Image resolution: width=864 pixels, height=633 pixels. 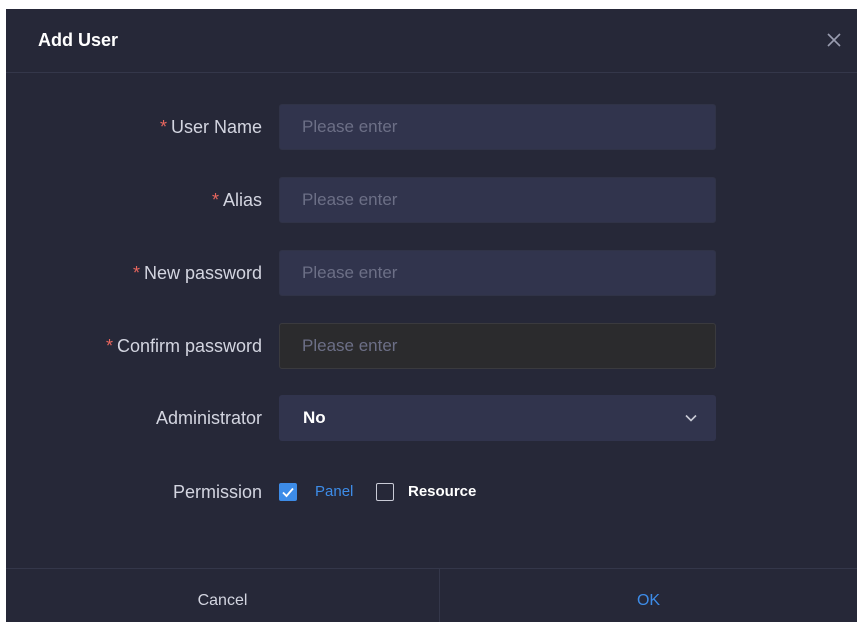 I want to click on panel-checkbox, so click(x=288, y=492).